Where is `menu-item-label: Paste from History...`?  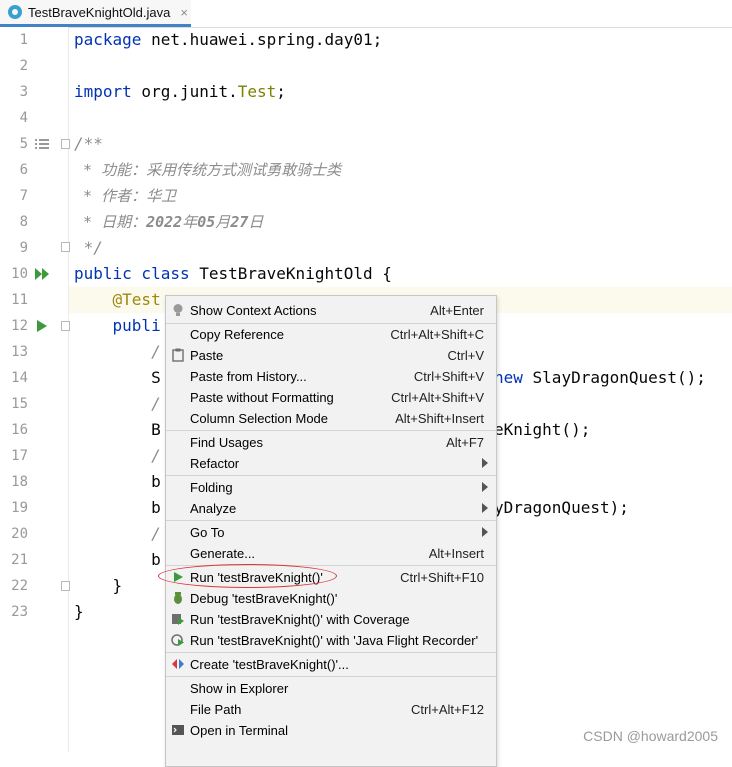 menu-item-label: Paste from History... is located at coordinates (248, 376).